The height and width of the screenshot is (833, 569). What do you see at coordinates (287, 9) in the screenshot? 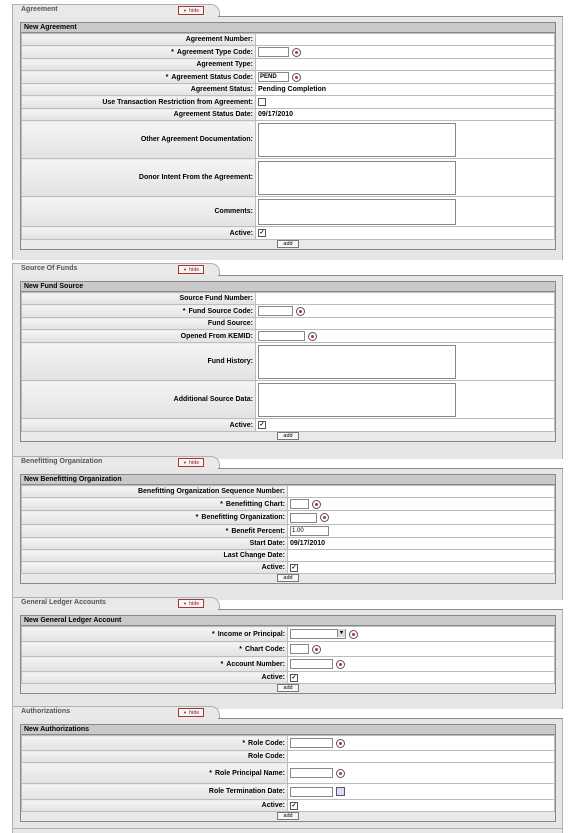
I see `agreement-tab: Agreement ▼ hide` at bounding box center [287, 9].